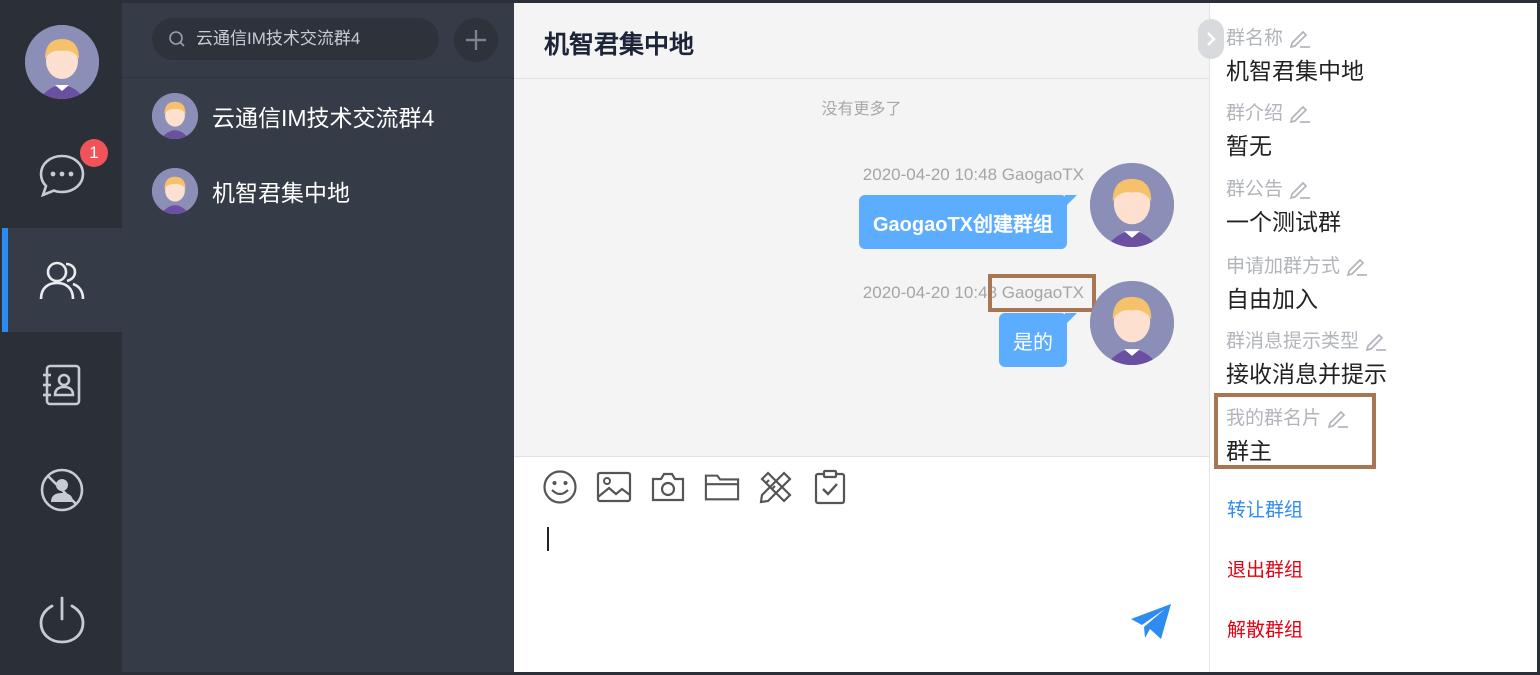  I want to click on pencil-ruler-icon, so click(775, 487).